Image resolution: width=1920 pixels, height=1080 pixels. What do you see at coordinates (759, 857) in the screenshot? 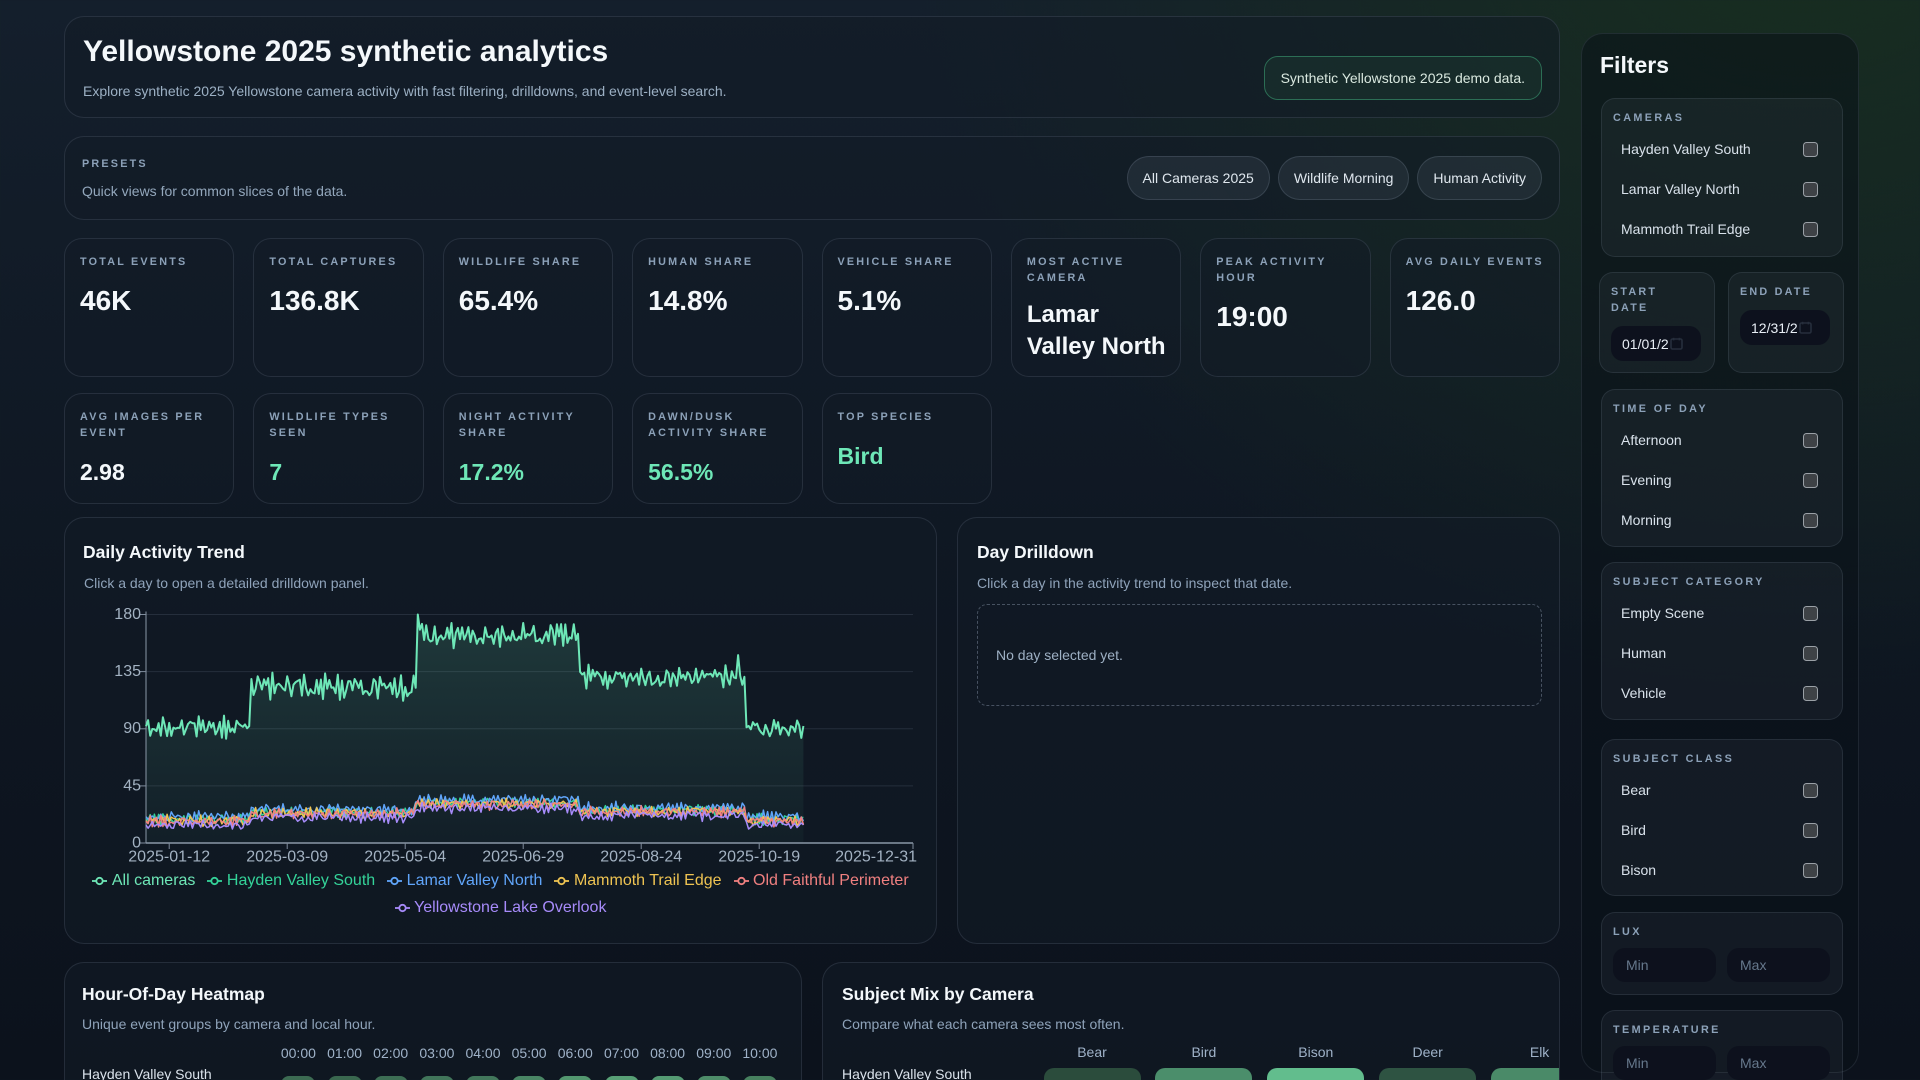
I see `svg-text: 2025-10-19` at bounding box center [759, 857].